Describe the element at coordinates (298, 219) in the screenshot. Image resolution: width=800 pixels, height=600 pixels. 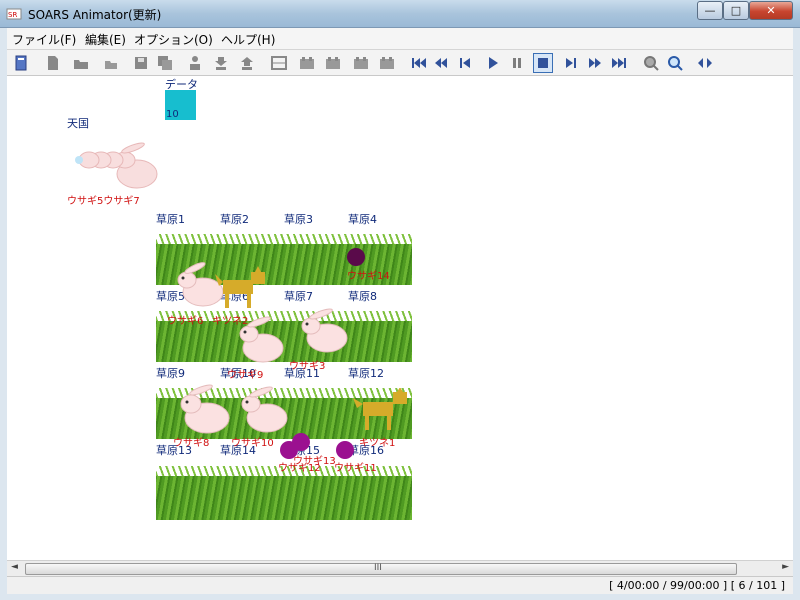
I see `field-label: 草原3` at that location.